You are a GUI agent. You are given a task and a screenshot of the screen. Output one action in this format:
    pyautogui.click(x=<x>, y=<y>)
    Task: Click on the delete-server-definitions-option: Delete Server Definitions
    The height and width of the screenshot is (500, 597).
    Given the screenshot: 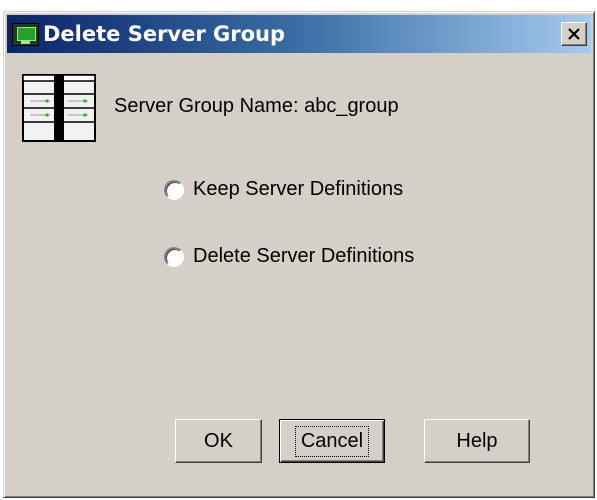 What is the action you would take?
    pyautogui.click(x=289, y=256)
    